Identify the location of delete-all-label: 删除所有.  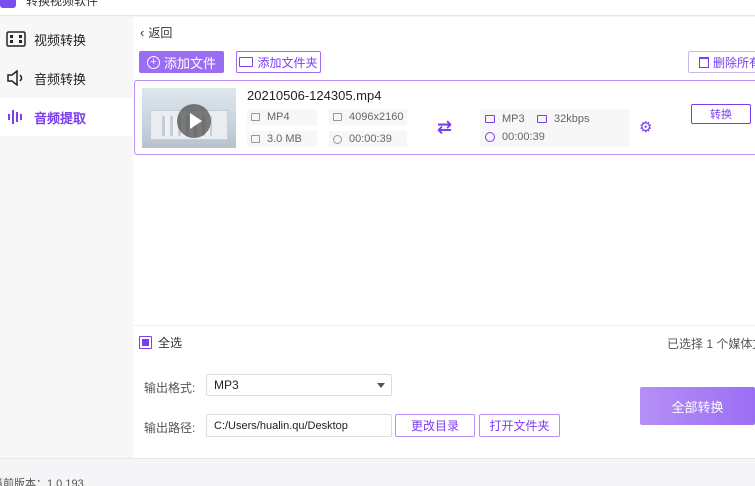
(734, 62).